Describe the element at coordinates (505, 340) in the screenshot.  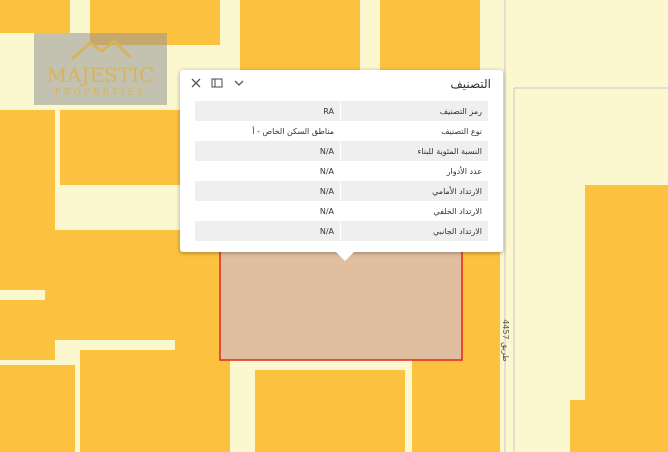
I see `road-label: طريق 4457` at that location.